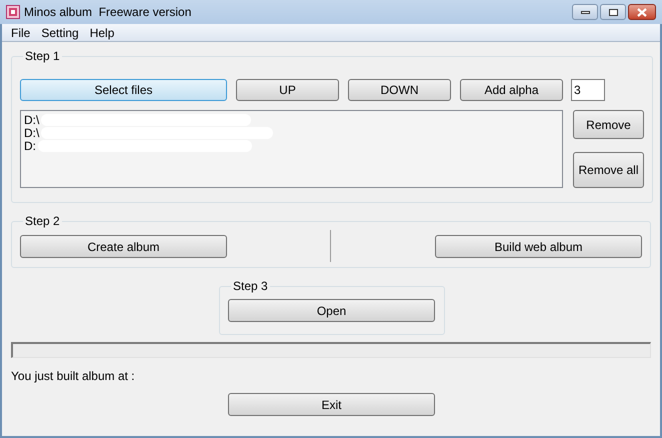 This screenshot has height=438, width=662. What do you see at coordinates (287, 90) in the screenshot?
I see `toolbar-button: UP` at bounding box center [287, 90].